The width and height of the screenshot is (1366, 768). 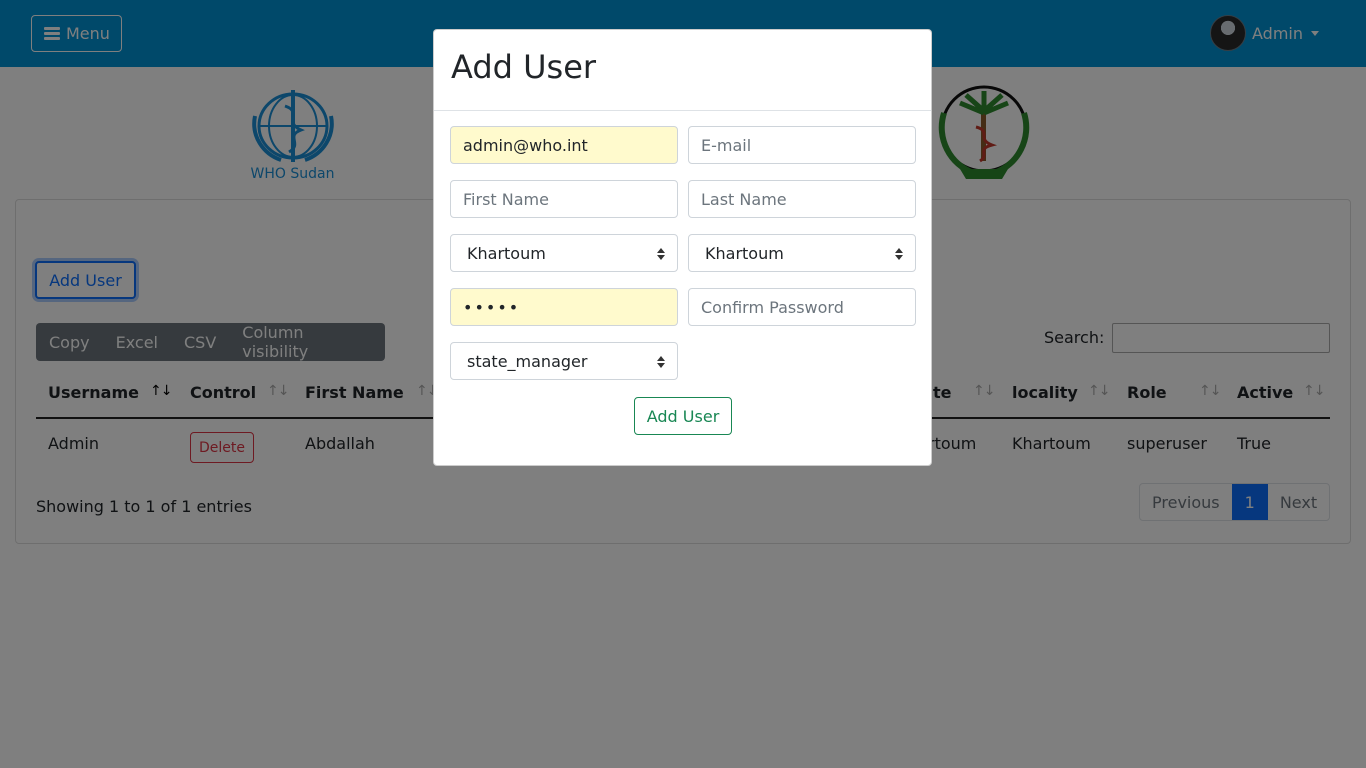 What do you see at coordinates (802, 253) in the screenshot?
I see `locality-select: Khartoum` at bounding box center [802, 253].